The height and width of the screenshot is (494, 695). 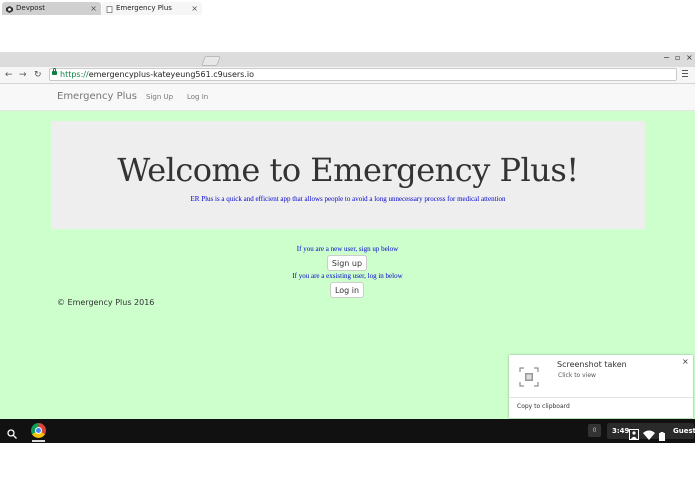 I want to click on back-icon: ←, so click(x=9, y=75).